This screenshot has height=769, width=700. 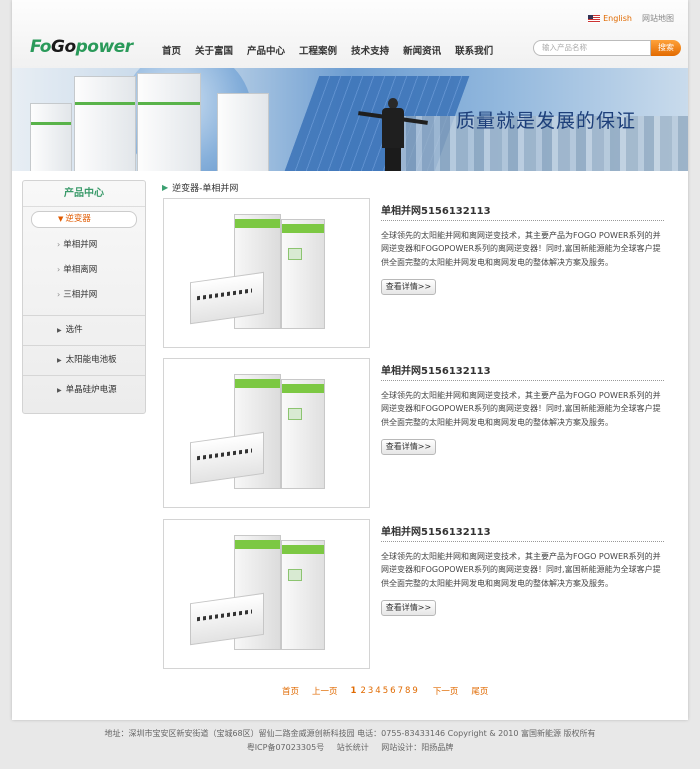 I want to click on nav-products: 产品中心, so click(x=266, y=50).